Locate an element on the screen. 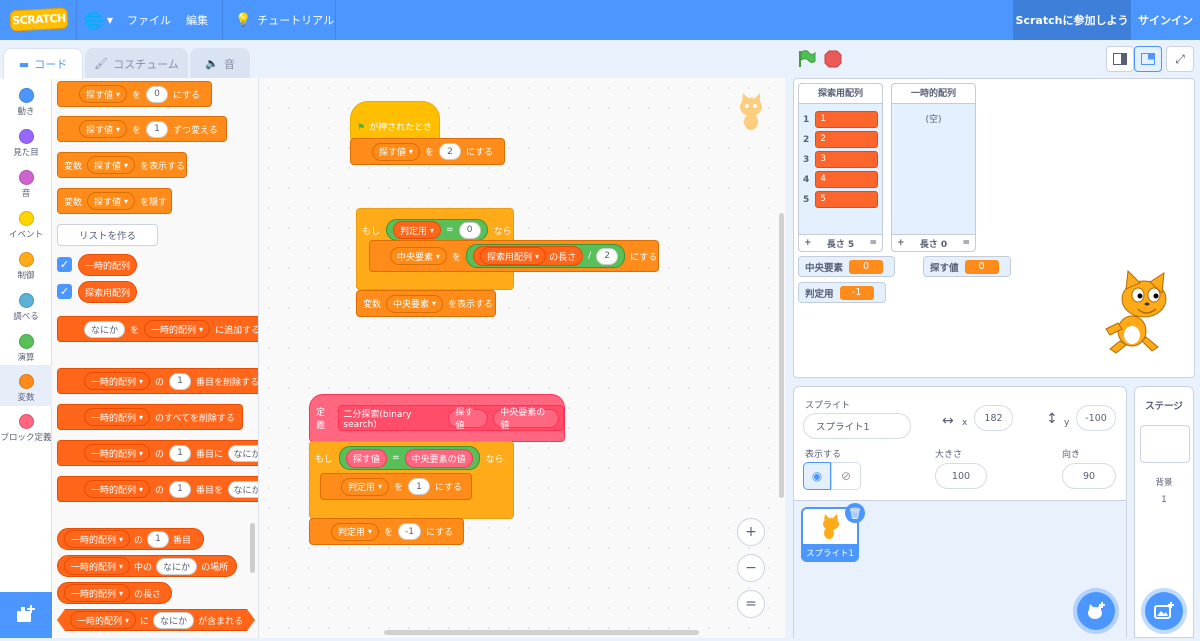 Image resolution: width=1200 pixels, height=641 pixels. scratch-logo: SCRATCH is located at coordinates (39, 19).